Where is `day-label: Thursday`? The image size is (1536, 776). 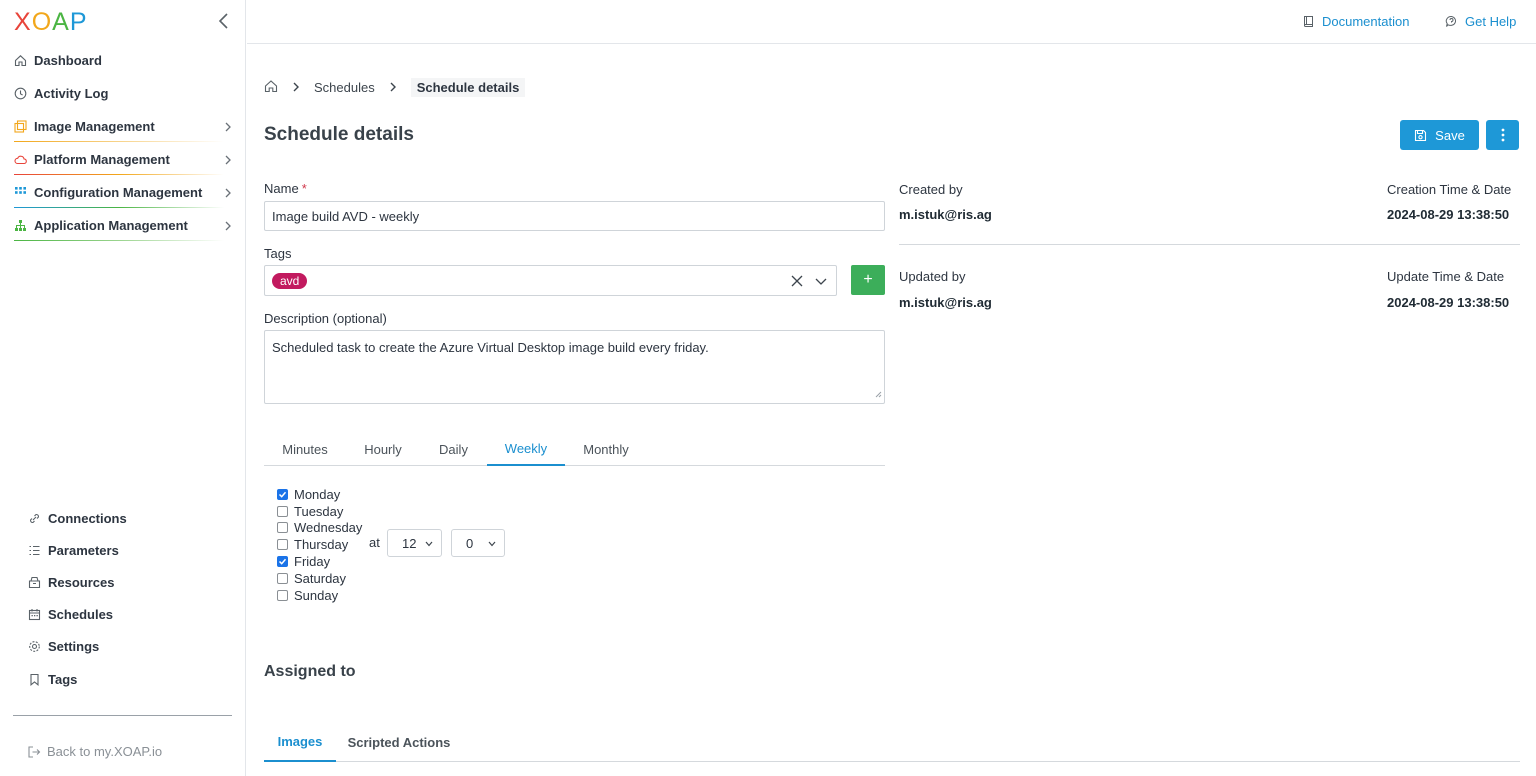 day-label: Thursday is located at coordinates (321, 545).